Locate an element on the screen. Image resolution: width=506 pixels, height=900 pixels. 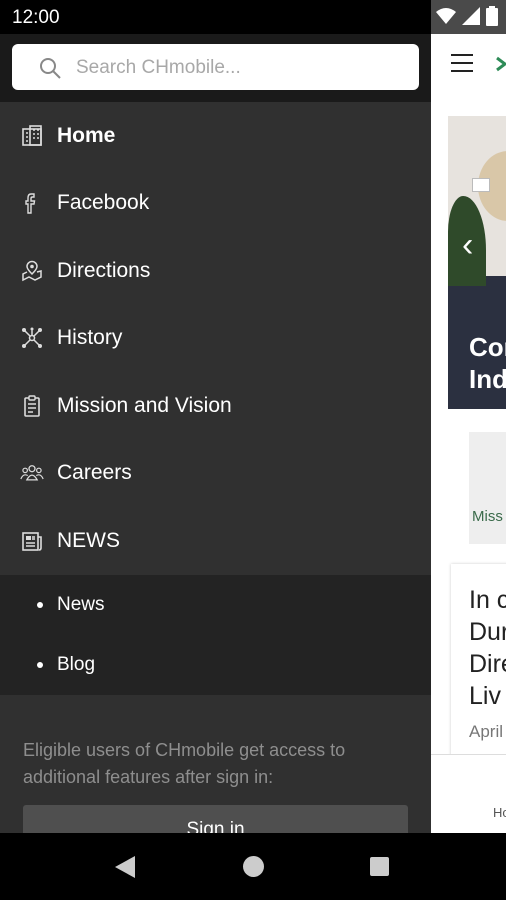
menu-item-mission-and-vision: Mission and Vision is located at coordinates (215, 406).